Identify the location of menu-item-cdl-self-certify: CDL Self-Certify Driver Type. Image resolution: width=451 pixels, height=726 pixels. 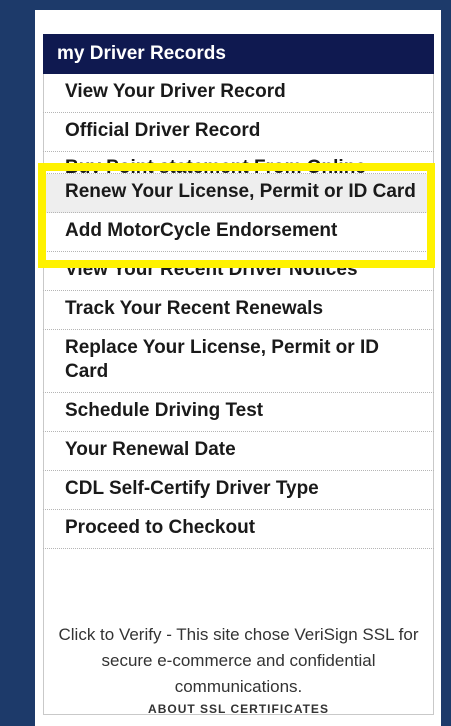
(238, 490).